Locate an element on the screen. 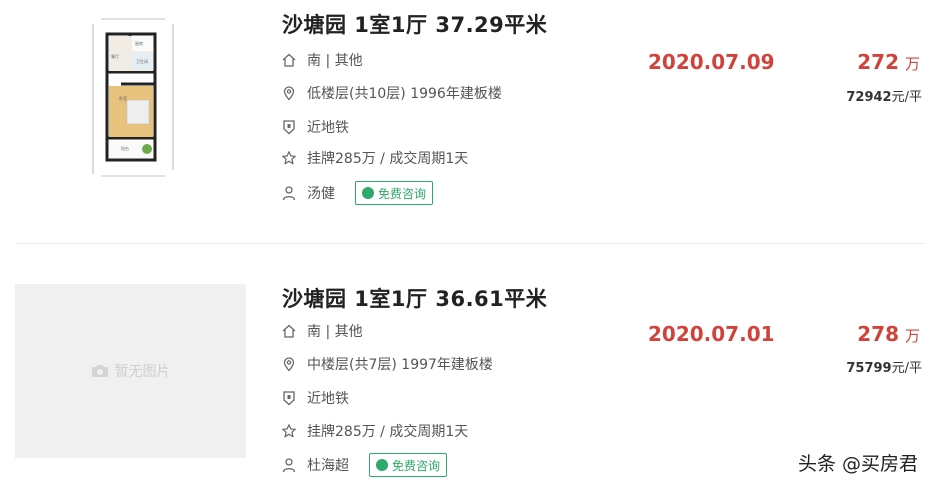 Image resolution: width=930 pixels, height=490 pixels. floor-row: 低楼层(共10层) 1996年建板楼 is located at coordinates (391, 93).